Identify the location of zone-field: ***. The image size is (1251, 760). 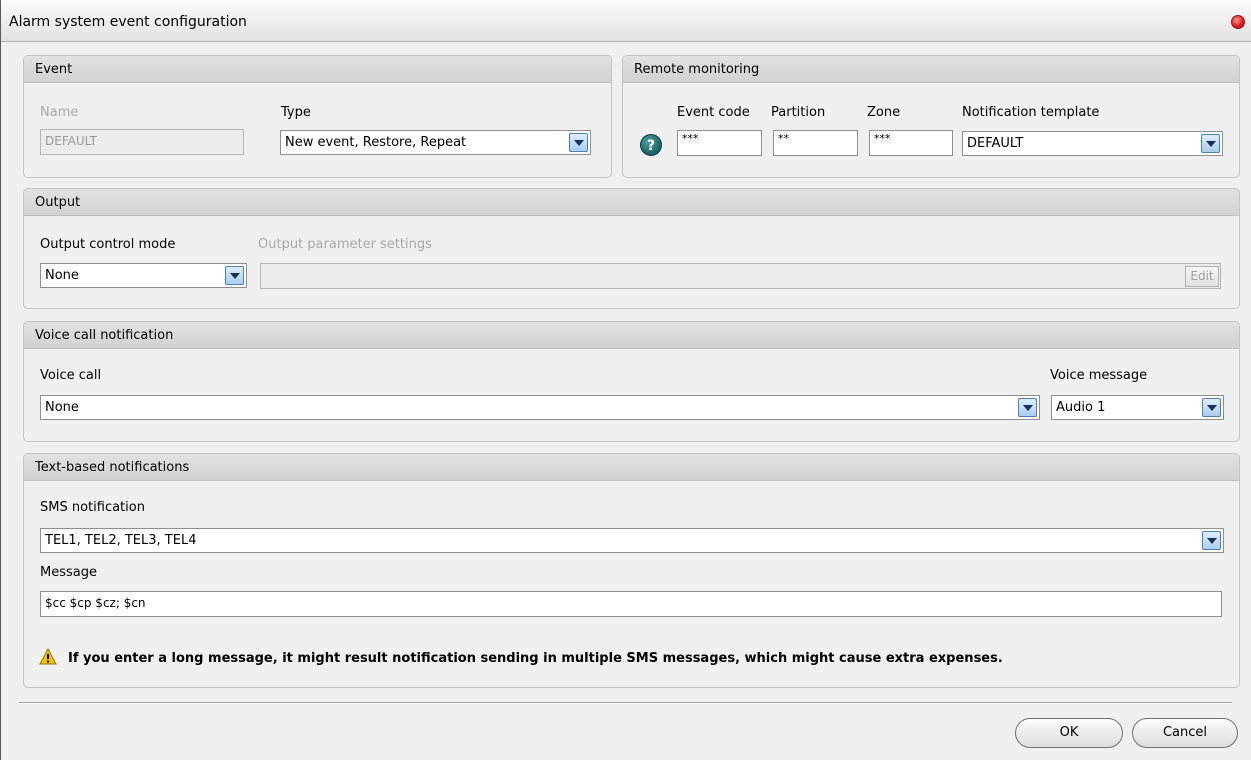
(911, 143).